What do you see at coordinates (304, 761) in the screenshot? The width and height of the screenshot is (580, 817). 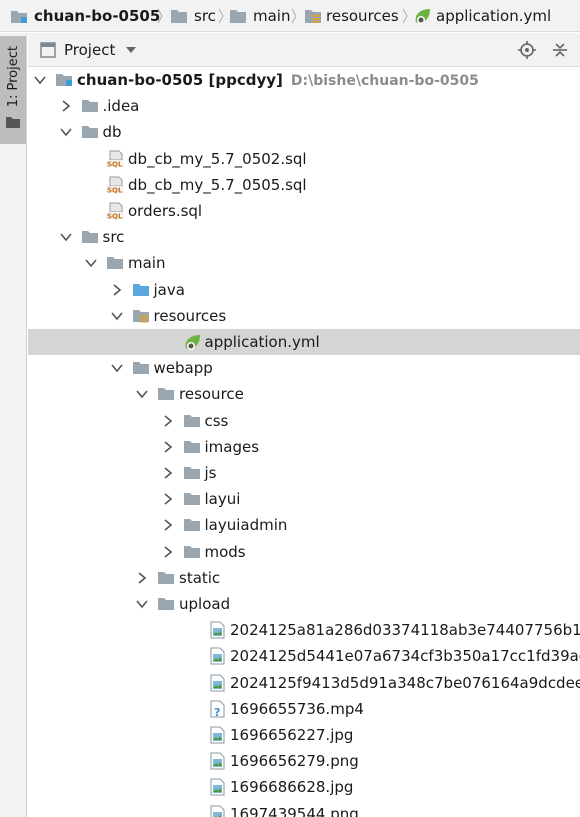 I see `tree-row: 1696656279.png` at bounding box center [304, 761].